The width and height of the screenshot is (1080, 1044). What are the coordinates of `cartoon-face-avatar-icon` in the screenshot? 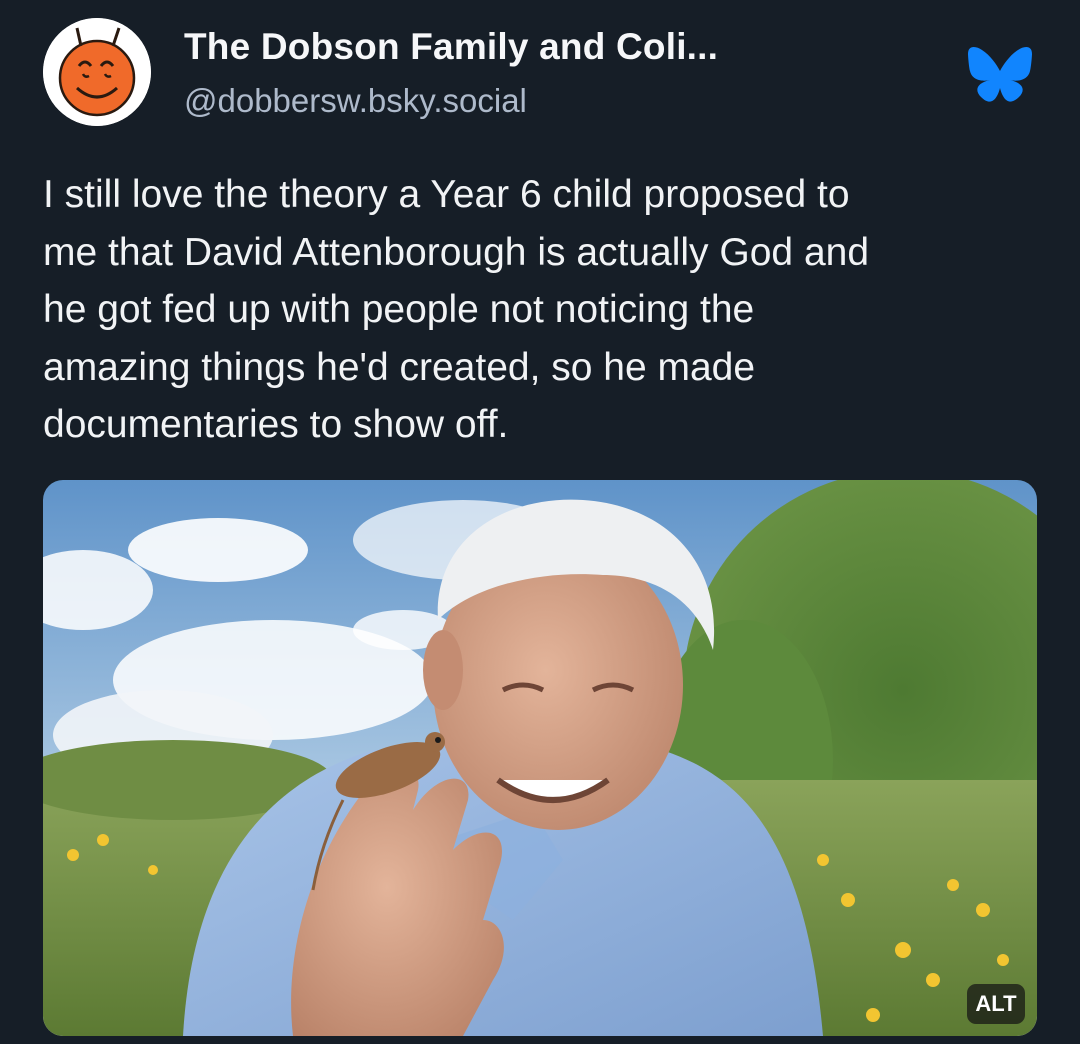 It's located at (97, 72).